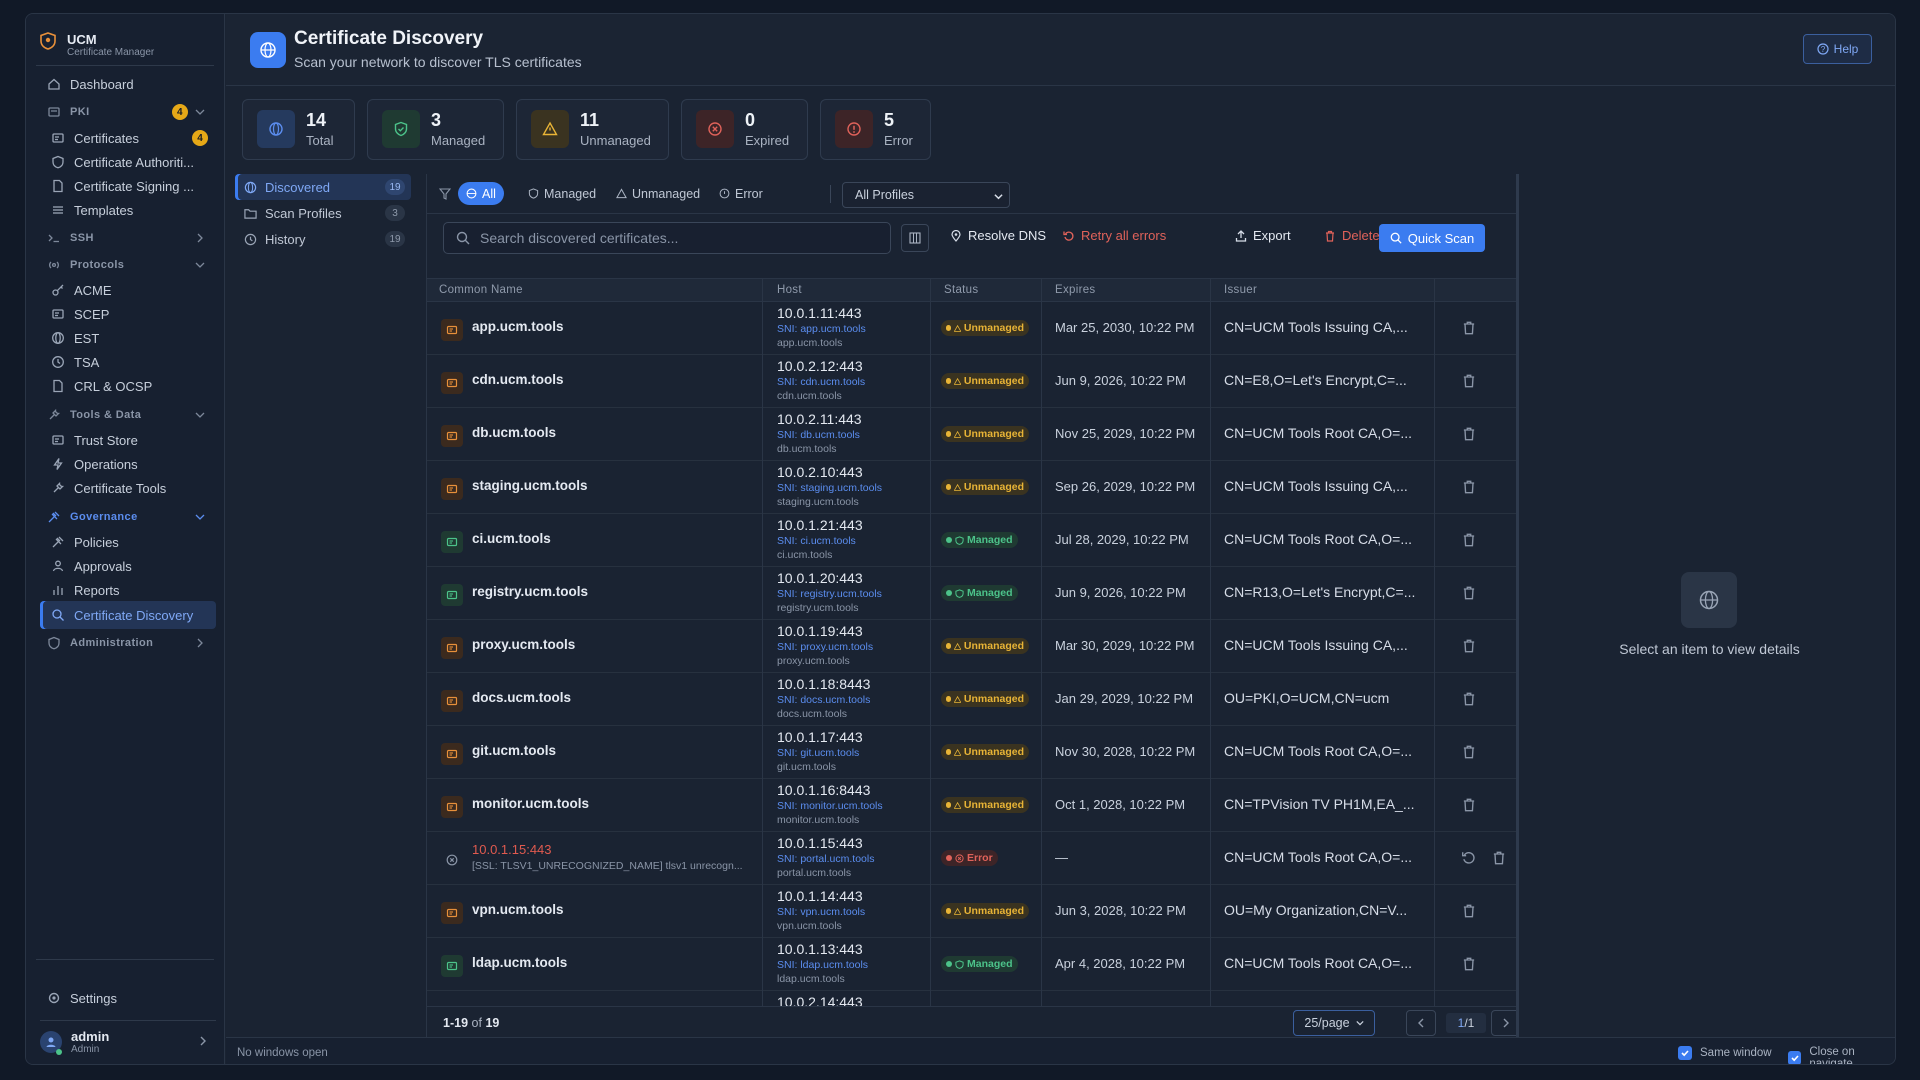 The height and width of the screenshot is (1080, 1920). I want to click on total-pages: 1, so click(1471, 1023).